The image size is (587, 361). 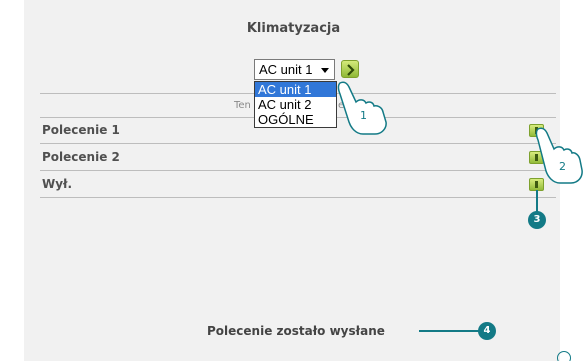 I want to click on unit-select: AC unit 1, so click(x=294, y=69).